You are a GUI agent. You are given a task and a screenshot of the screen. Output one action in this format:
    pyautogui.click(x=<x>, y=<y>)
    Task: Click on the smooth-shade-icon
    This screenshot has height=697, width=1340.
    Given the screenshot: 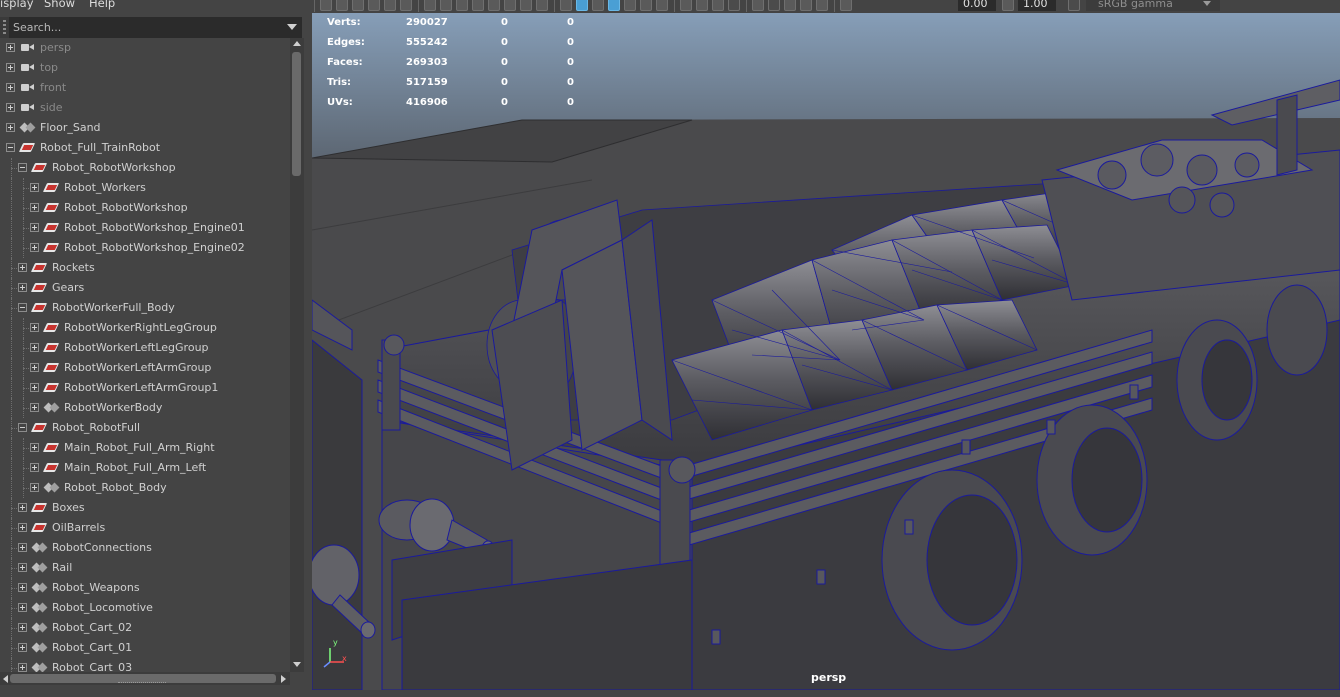 What is the action you would take?
    pyautogui.click(x=582, y=5)
    